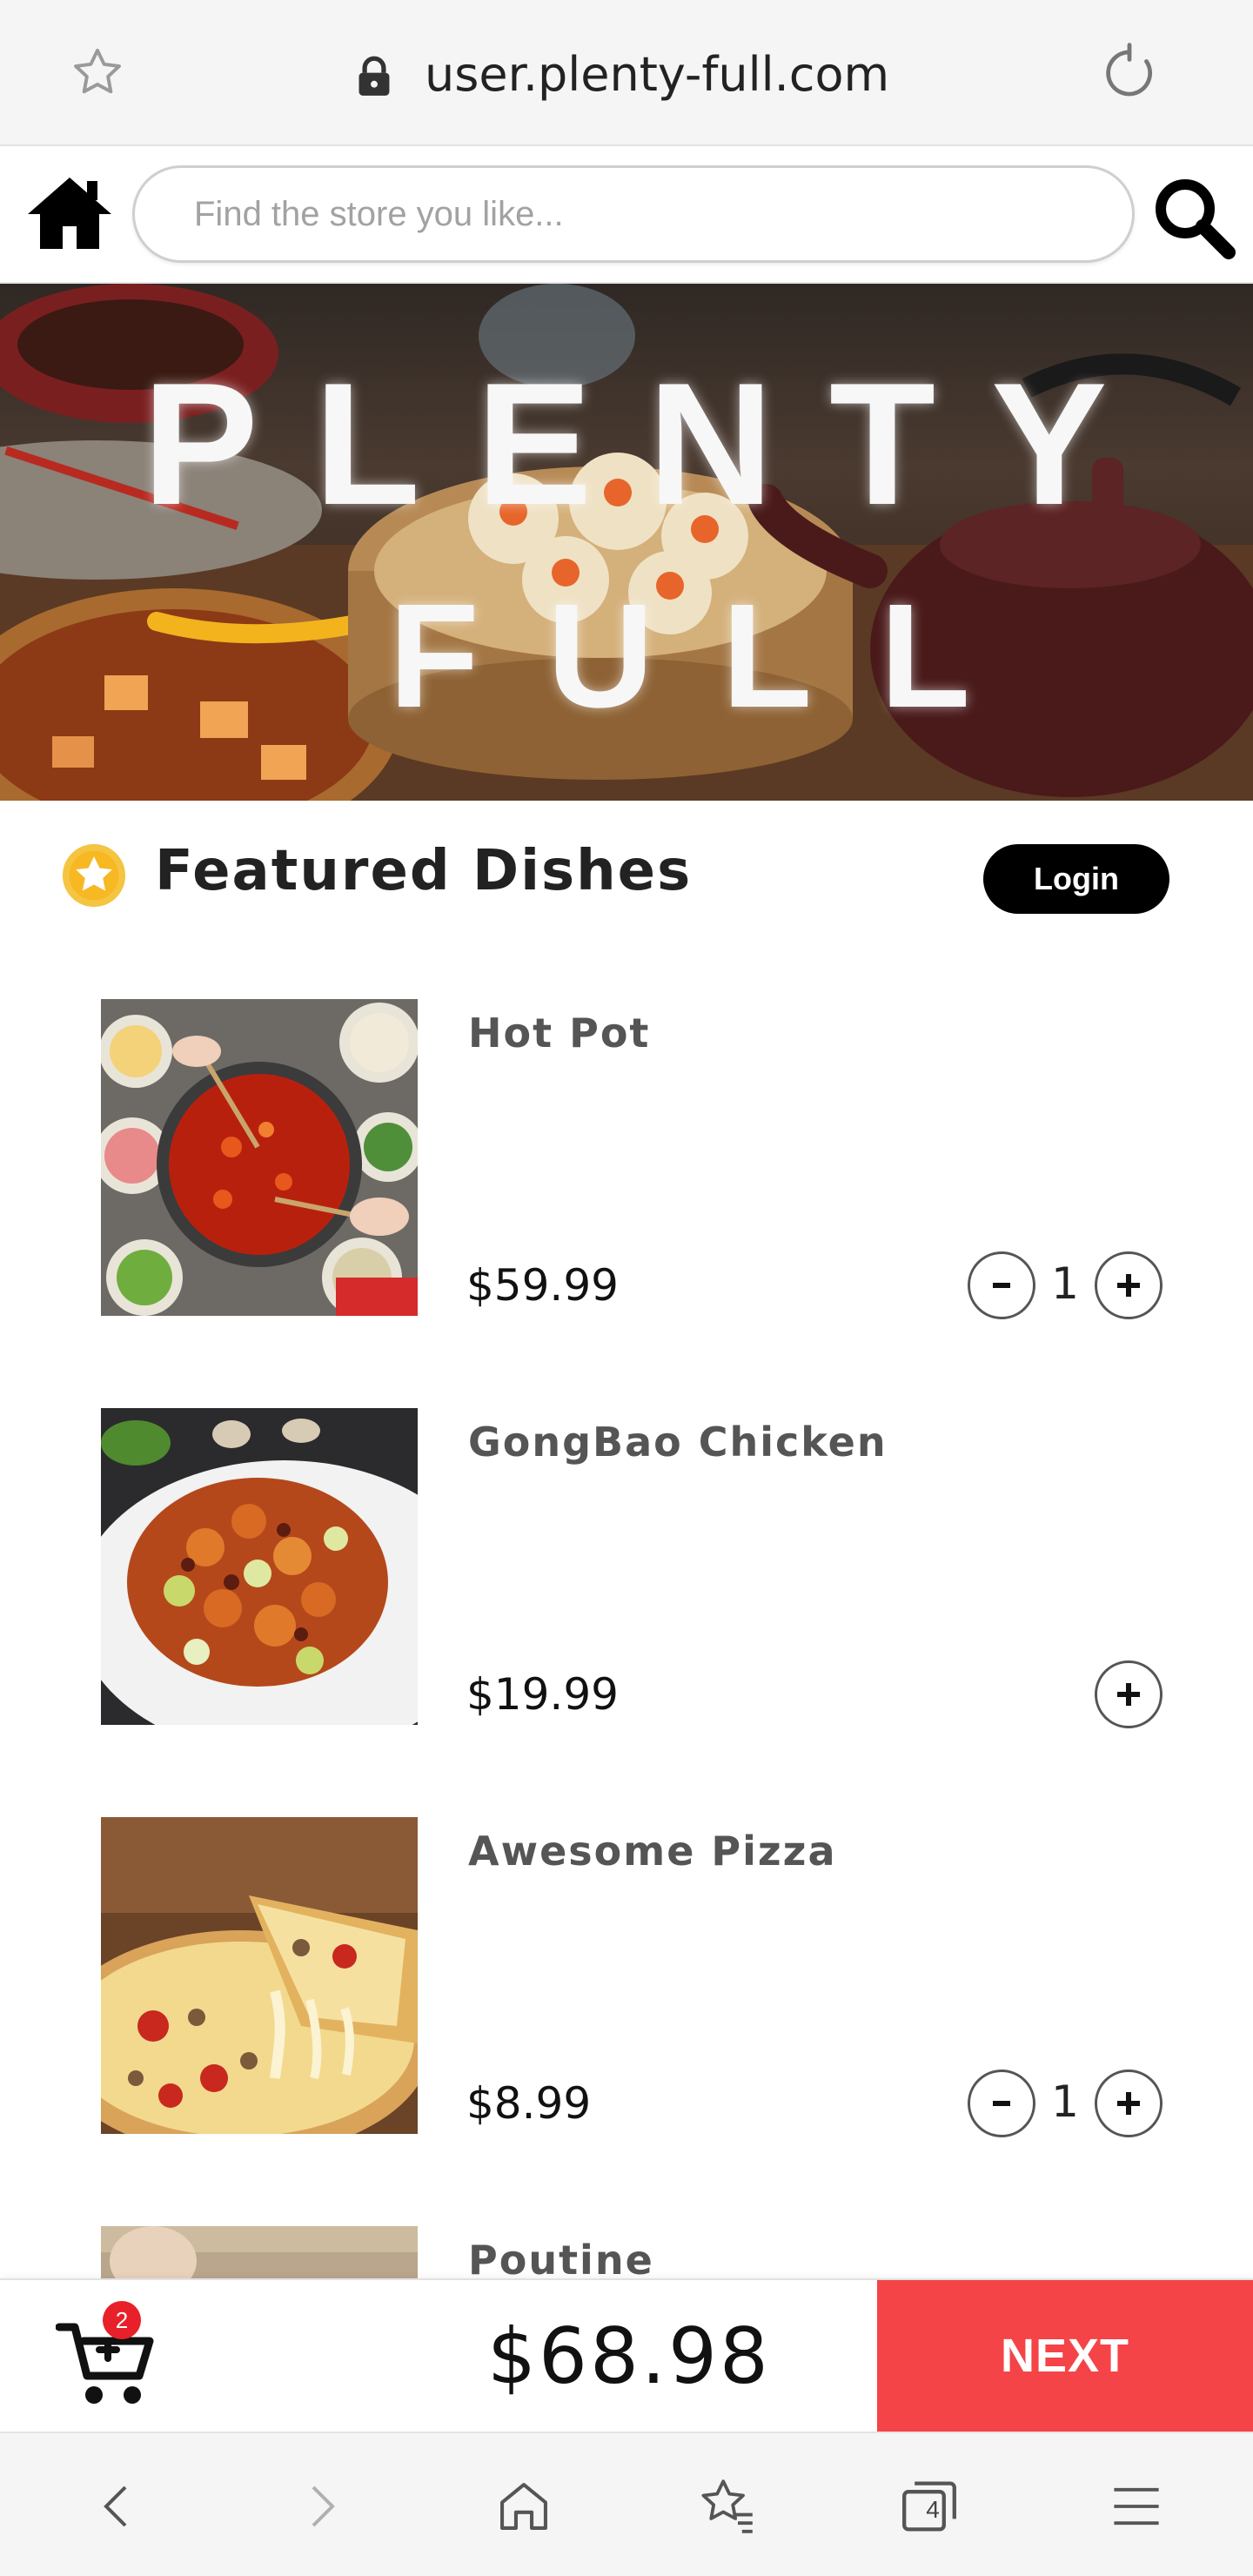 This screenshot has height=2576, width=1253. Describe the element at coordinates (374, 76) in the screenshot. I see `lock-icon` at that location.